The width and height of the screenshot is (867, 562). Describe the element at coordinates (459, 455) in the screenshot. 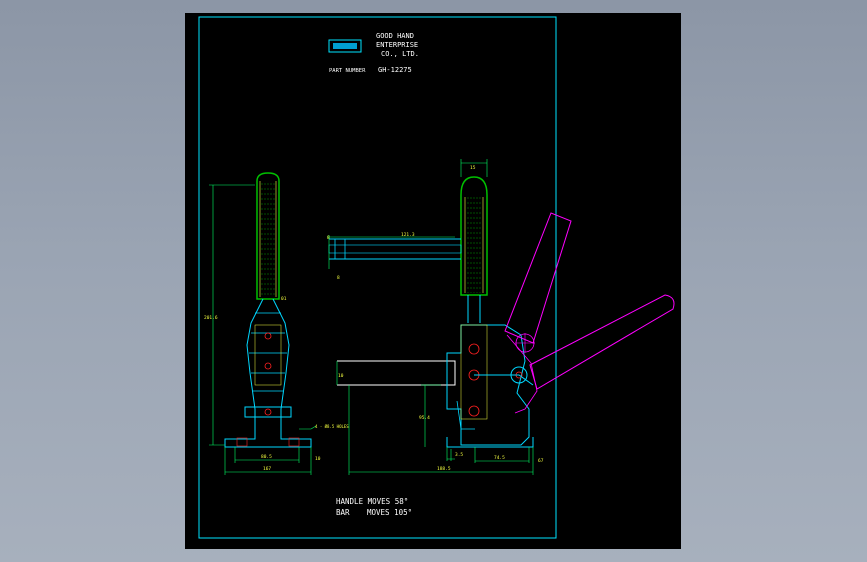

I see `dim-base-small: 3.5` at that location.